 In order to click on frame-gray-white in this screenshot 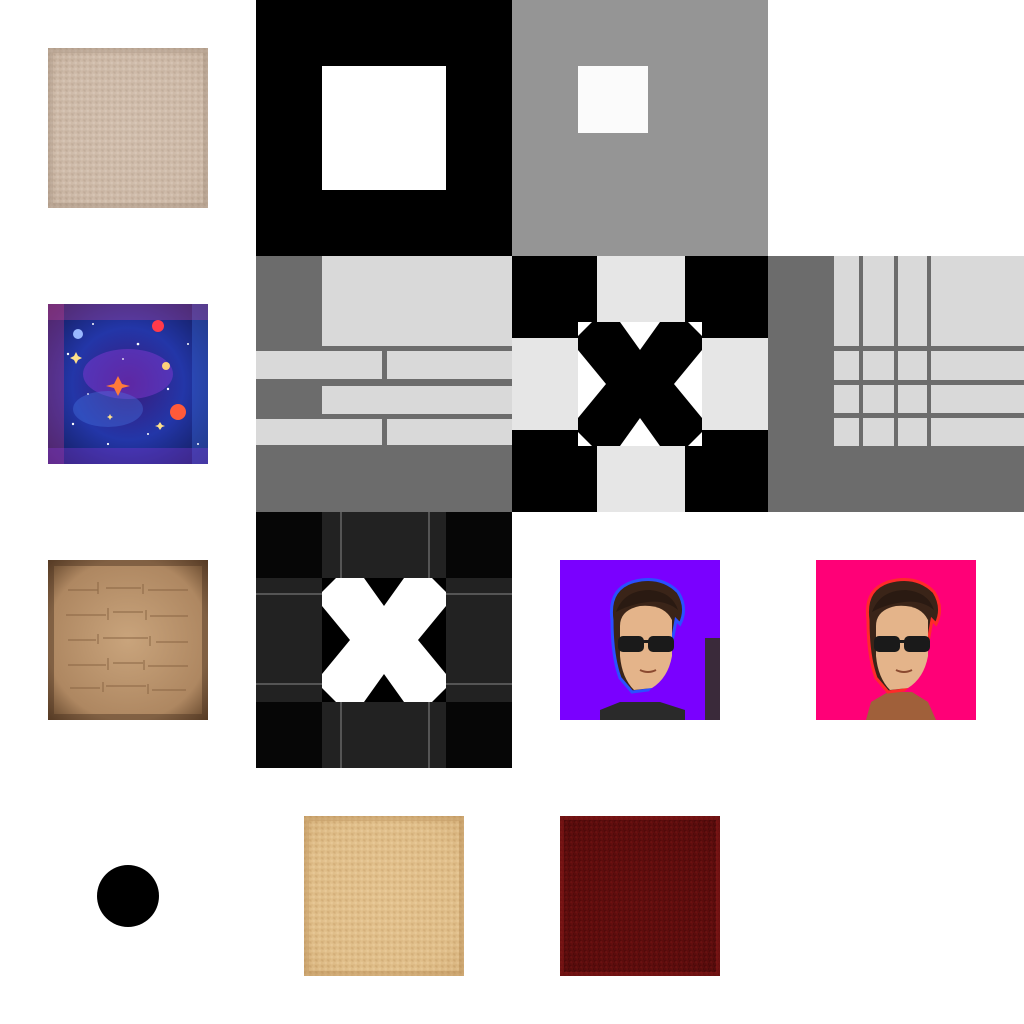, I will do `click(640, 128)`.